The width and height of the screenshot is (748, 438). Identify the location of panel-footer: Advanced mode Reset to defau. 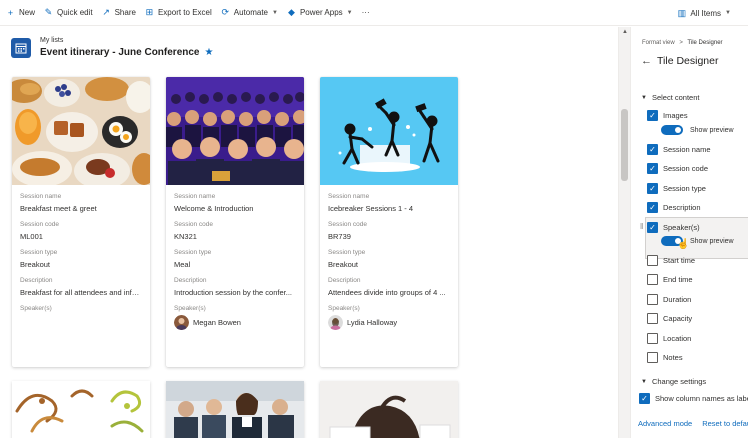
(693, 423).